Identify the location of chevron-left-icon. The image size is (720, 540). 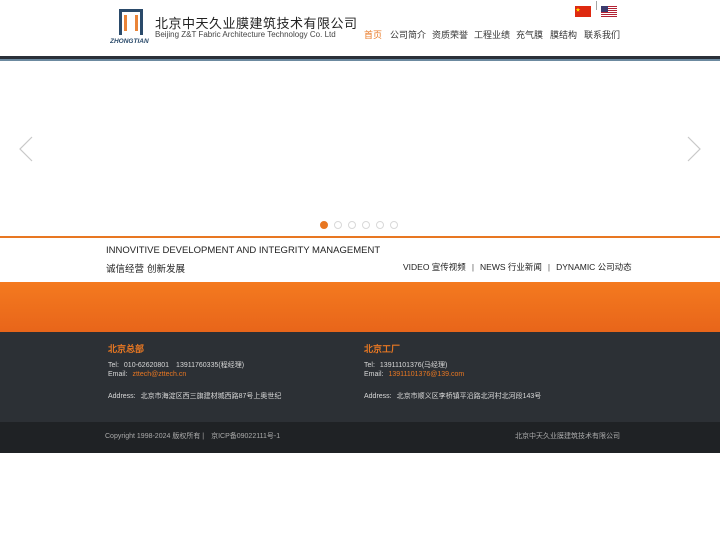
(26, 149).